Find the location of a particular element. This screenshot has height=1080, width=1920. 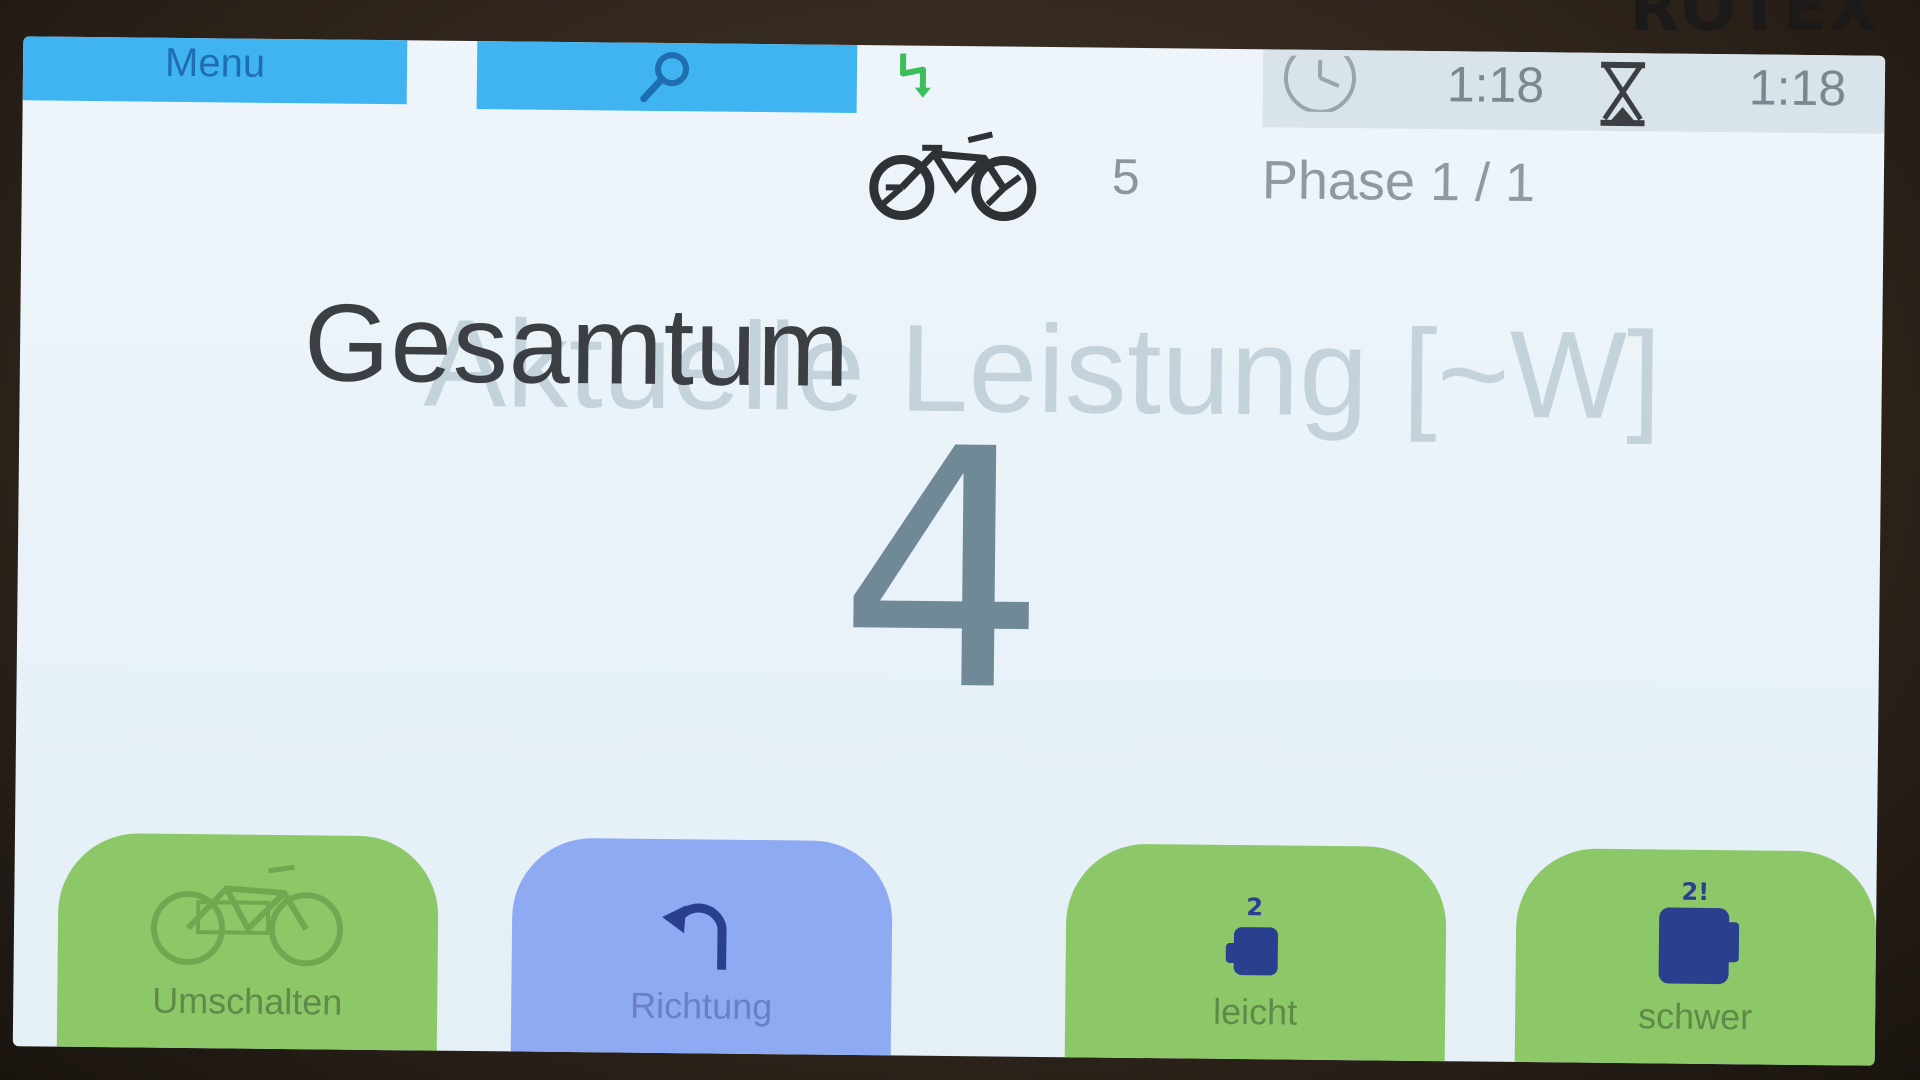

switch-button: Umschalten is located at coordinates (247, 941).